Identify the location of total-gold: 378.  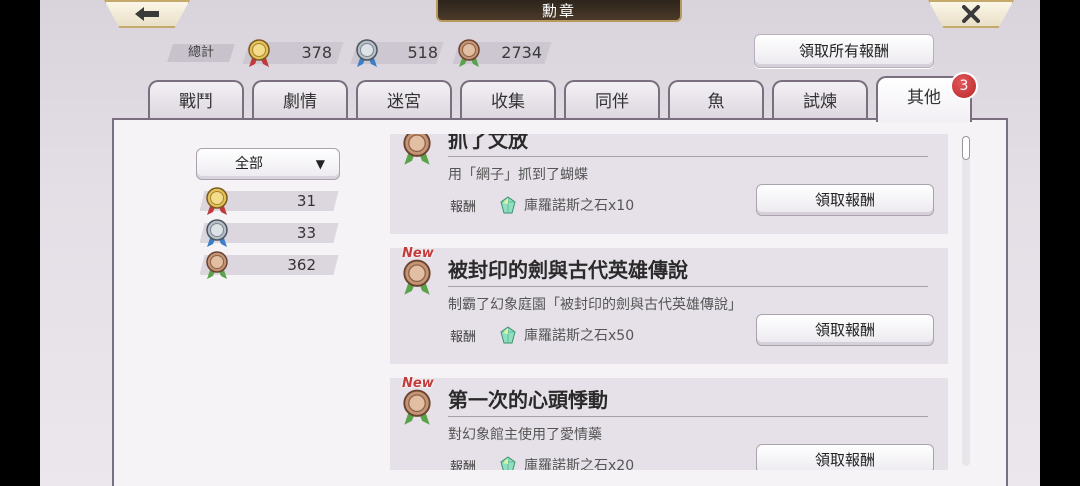
(316, 52).